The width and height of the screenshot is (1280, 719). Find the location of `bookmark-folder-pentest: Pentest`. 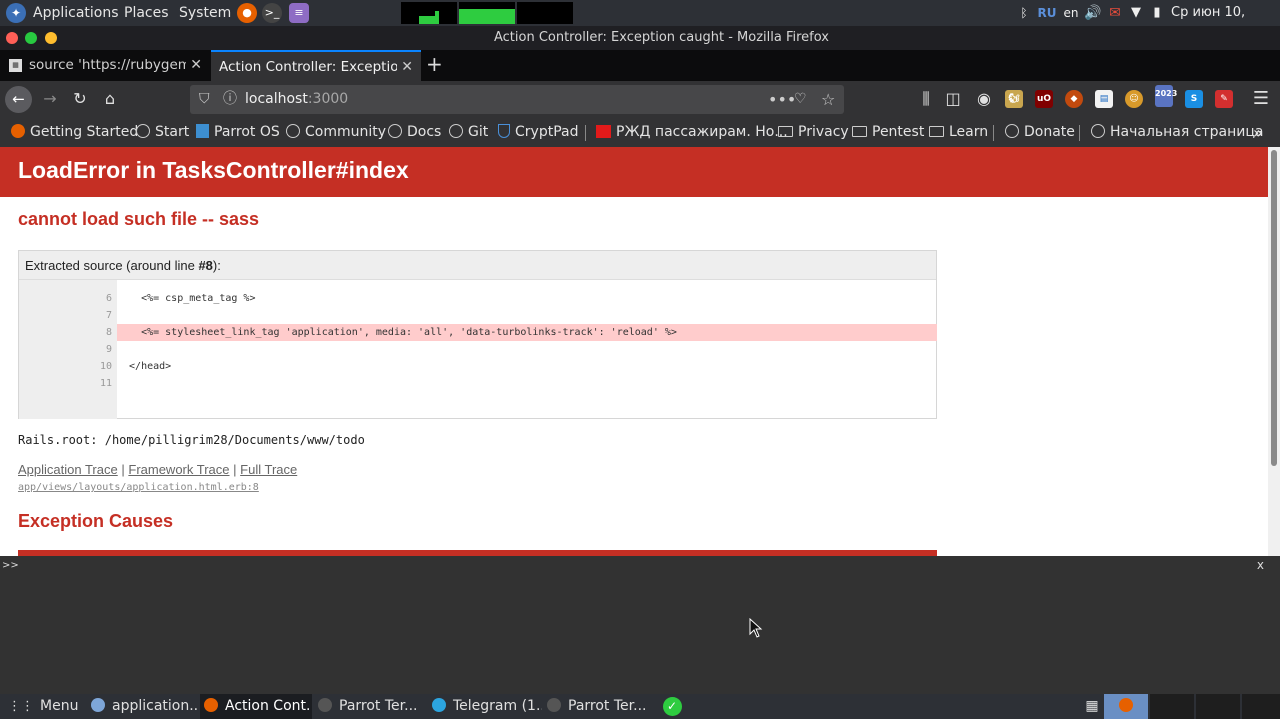

bookmark-folder-pentest: Pentest is located at coordinates (888, 132).